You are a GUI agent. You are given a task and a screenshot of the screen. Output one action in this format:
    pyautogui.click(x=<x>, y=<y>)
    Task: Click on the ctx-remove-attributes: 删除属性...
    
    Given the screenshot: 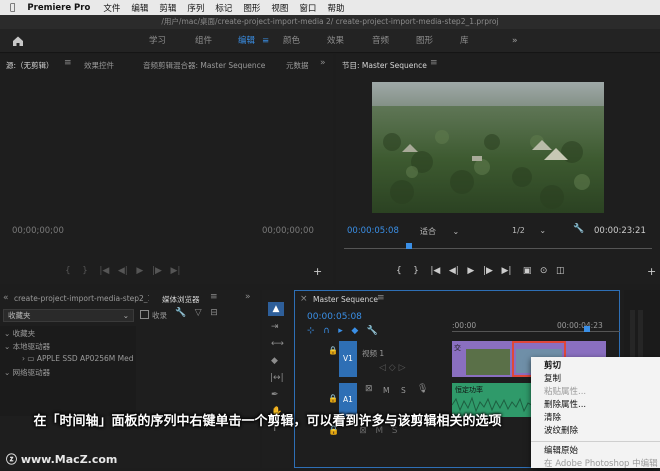 What is the action you would take?
    pyautogui.click(x=595, y=405)
    